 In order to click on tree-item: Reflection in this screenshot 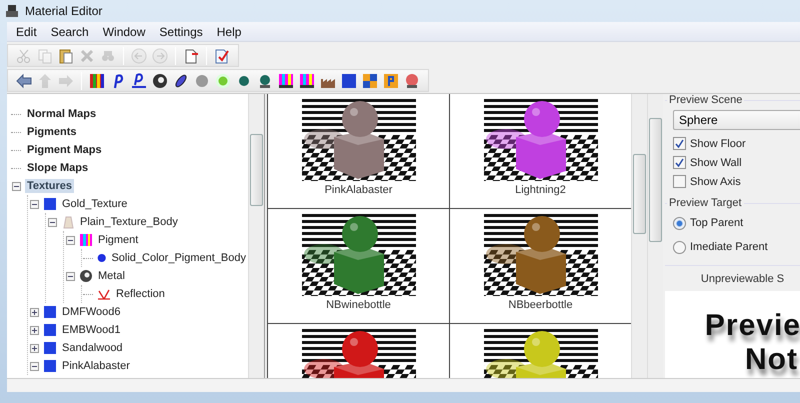, I will do `click(140, 294)`.